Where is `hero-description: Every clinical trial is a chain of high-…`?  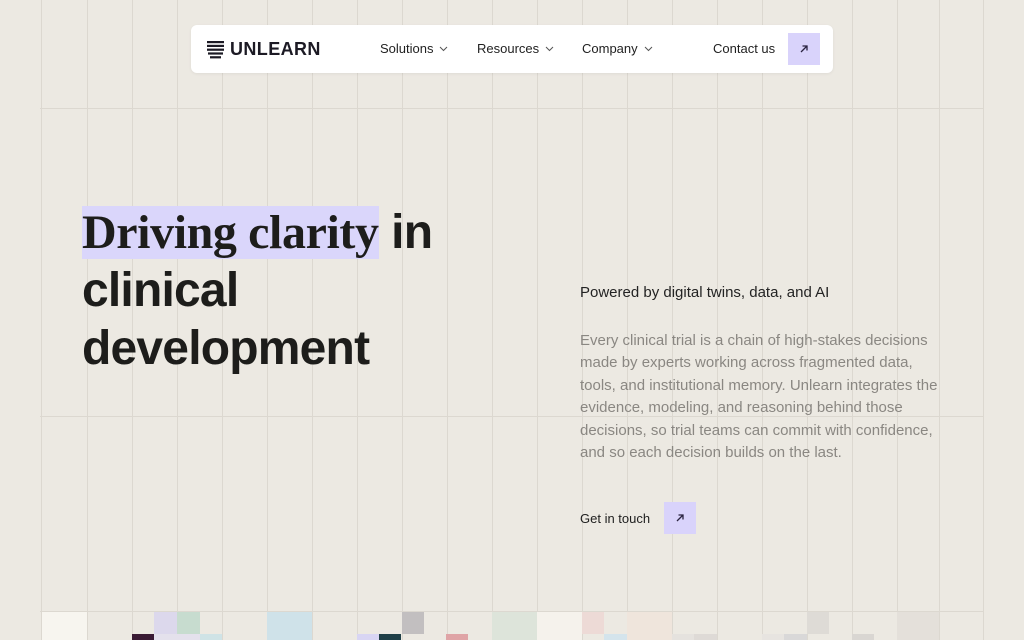 hero-description: Every clinical trial is a chain of high-… is located at coordinates (759, 397).